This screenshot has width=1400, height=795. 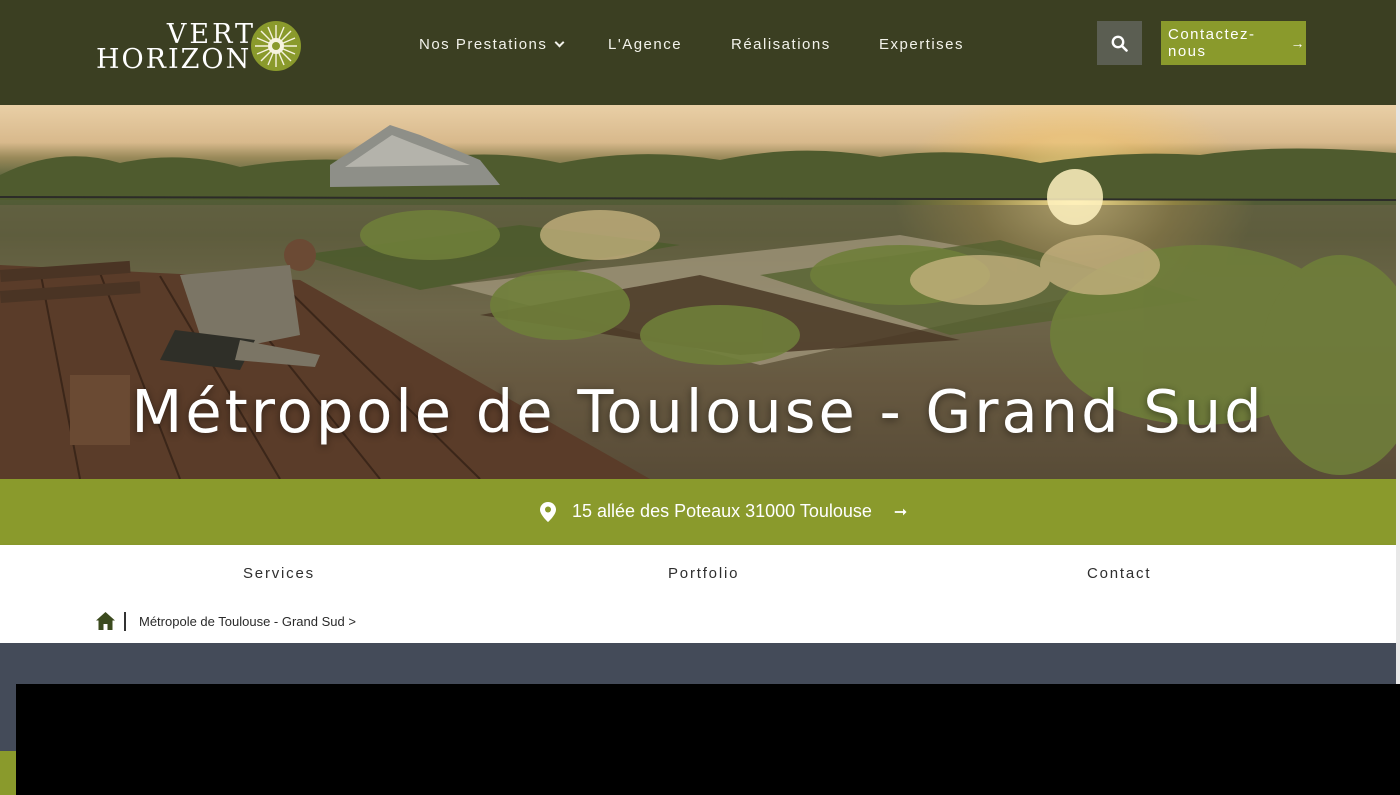 I want to click on search-button, so click(x=1119, y=43).